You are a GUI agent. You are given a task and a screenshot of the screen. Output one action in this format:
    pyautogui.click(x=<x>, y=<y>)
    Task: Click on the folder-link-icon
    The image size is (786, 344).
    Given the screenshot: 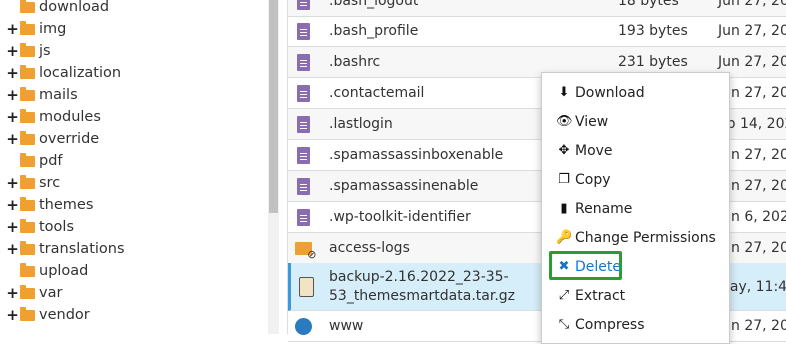 What is the action you would take?
    pyautogui.click(x=305, y=251)
    